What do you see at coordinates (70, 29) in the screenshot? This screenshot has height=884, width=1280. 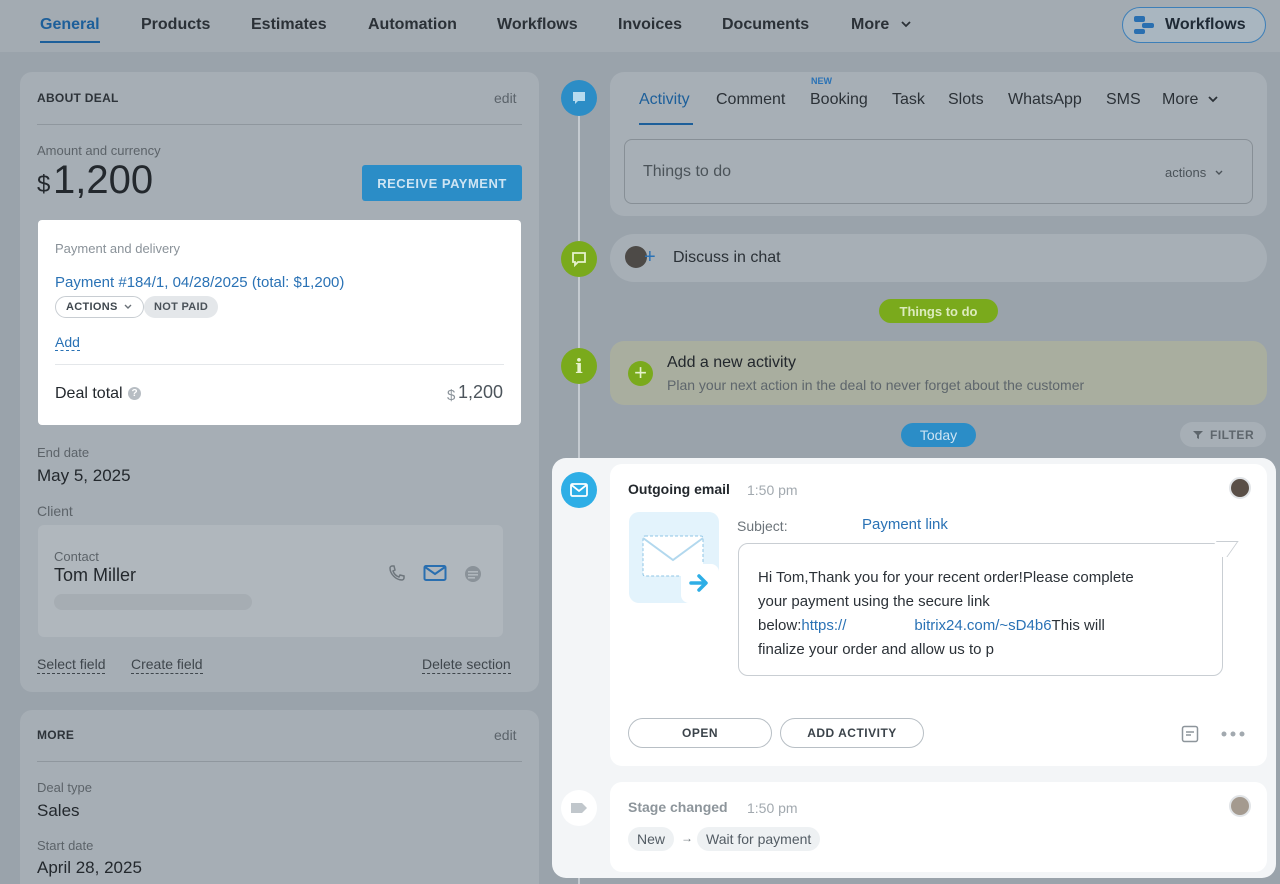 I see `tab-general: General` at bounding box center [70, 29].